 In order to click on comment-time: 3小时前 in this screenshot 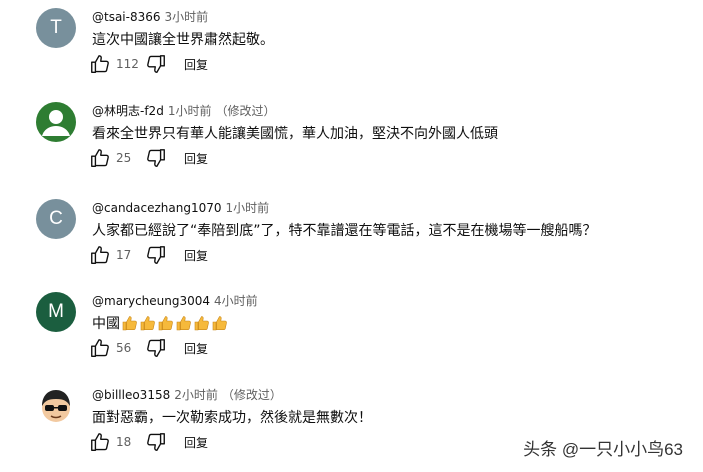, I will do `click(187, 17)`.